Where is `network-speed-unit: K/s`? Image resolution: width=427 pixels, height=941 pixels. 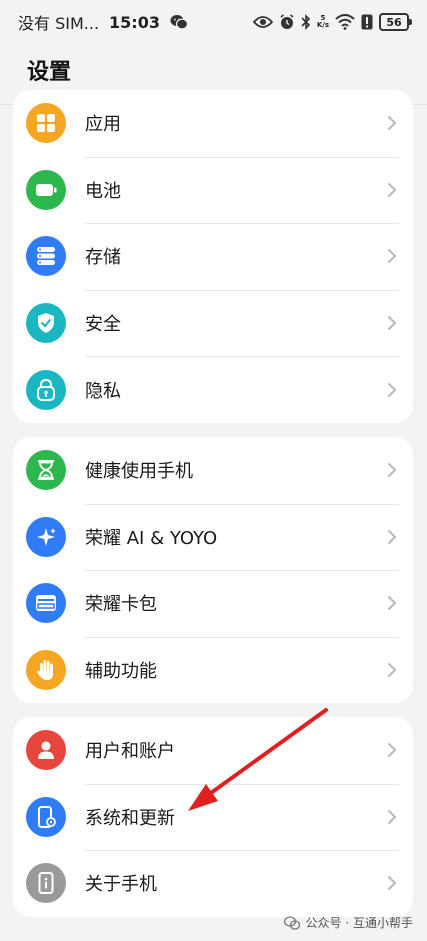
network-speed-unit: K/s is located at coordinates (322, 25).